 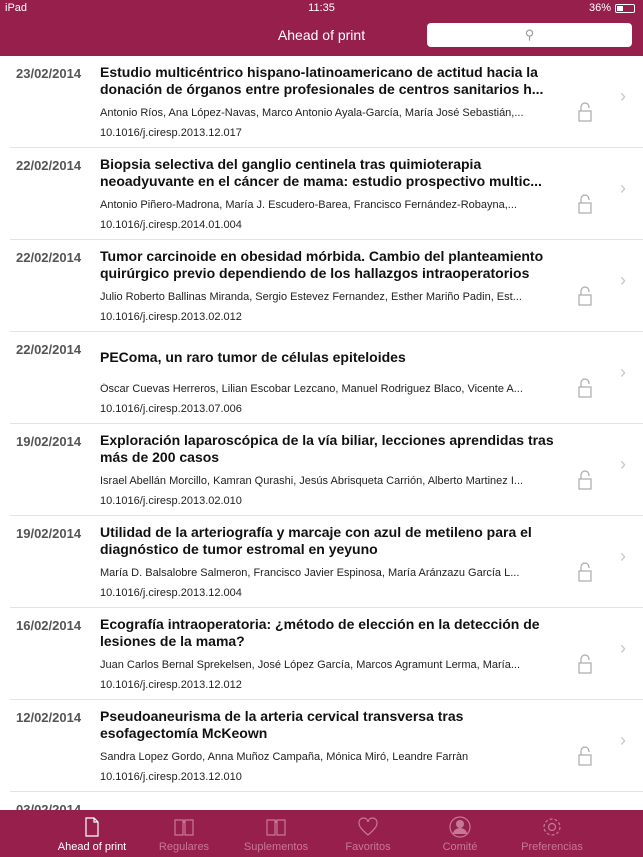 What do you see at coordinates (321, 36) in the screenshot?
I see `nav-bar: Ahead of print ⚲` at bounding box center [321, 36].